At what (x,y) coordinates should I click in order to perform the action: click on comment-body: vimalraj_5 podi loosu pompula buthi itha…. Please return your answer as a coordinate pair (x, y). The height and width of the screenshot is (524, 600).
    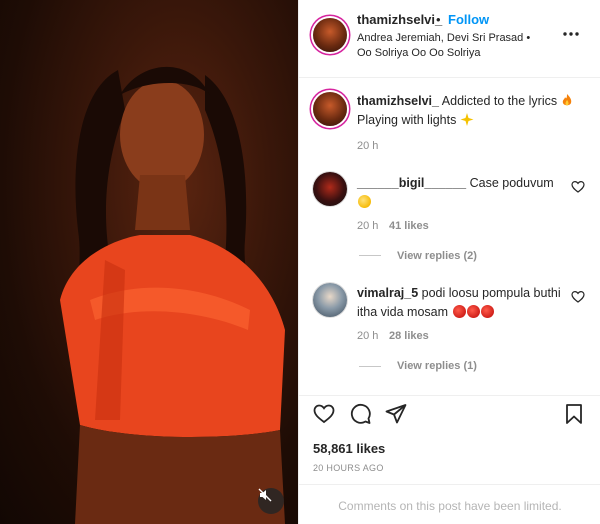
    Looking at the image, I should click on (462, 303).